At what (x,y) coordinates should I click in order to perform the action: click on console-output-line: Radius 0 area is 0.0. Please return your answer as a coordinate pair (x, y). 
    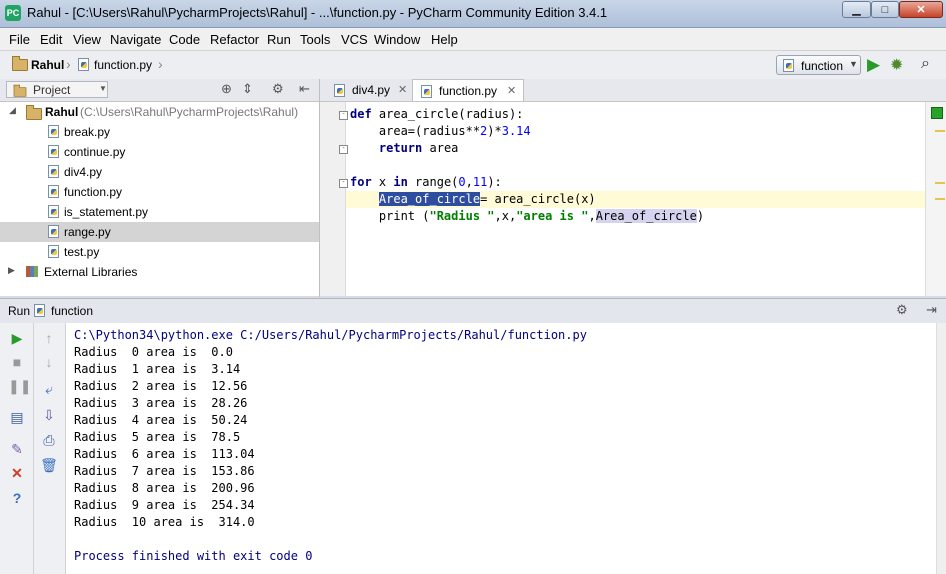
    Looking at the image, I should click on (153, 352).